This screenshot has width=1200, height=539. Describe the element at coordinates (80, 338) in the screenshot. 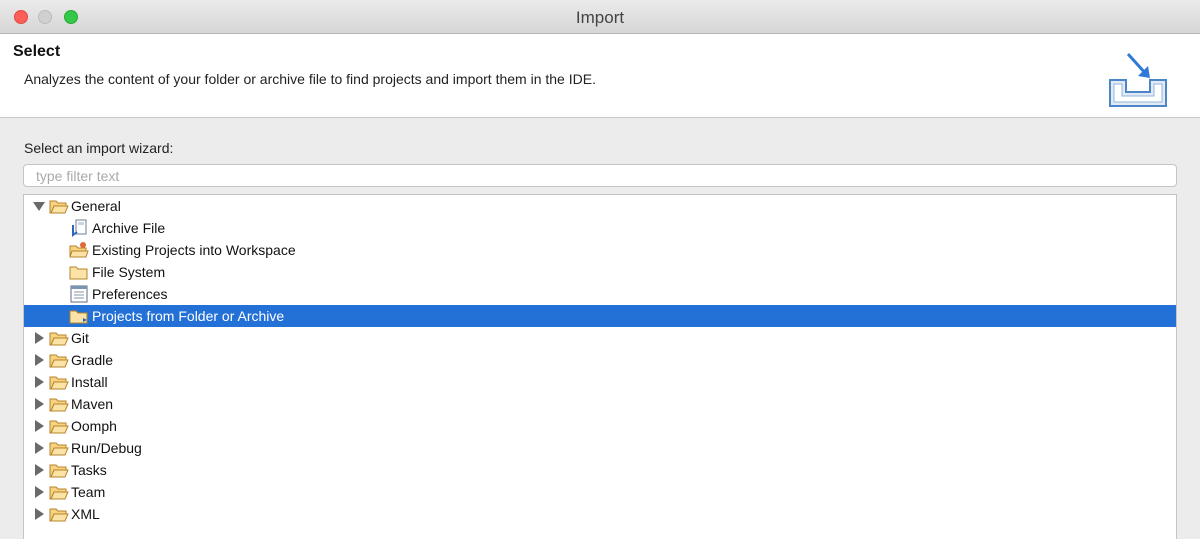

I see `tree-label: Git` at that location.